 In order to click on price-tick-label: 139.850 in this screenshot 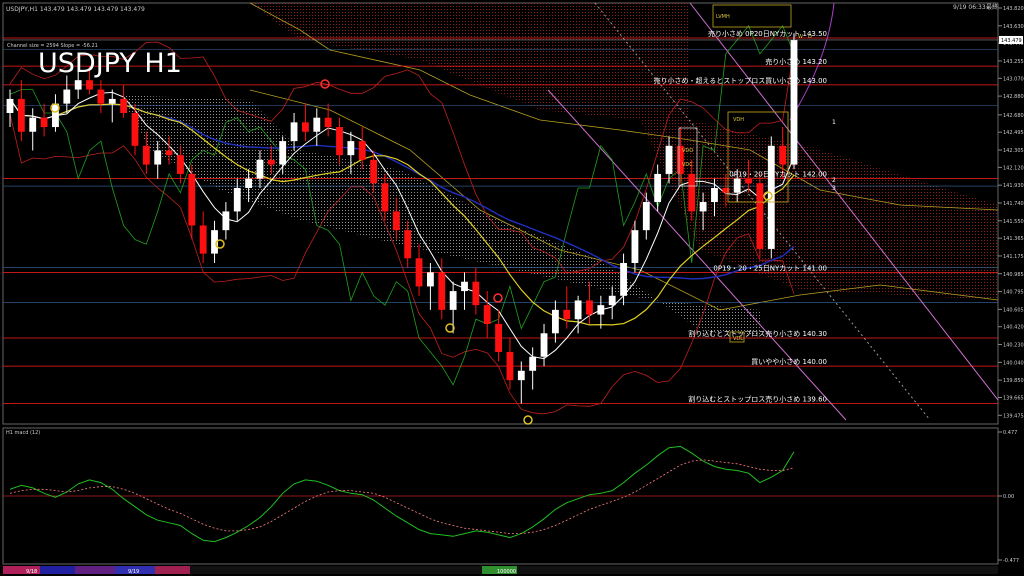, I will do `click(1013, 381)`.